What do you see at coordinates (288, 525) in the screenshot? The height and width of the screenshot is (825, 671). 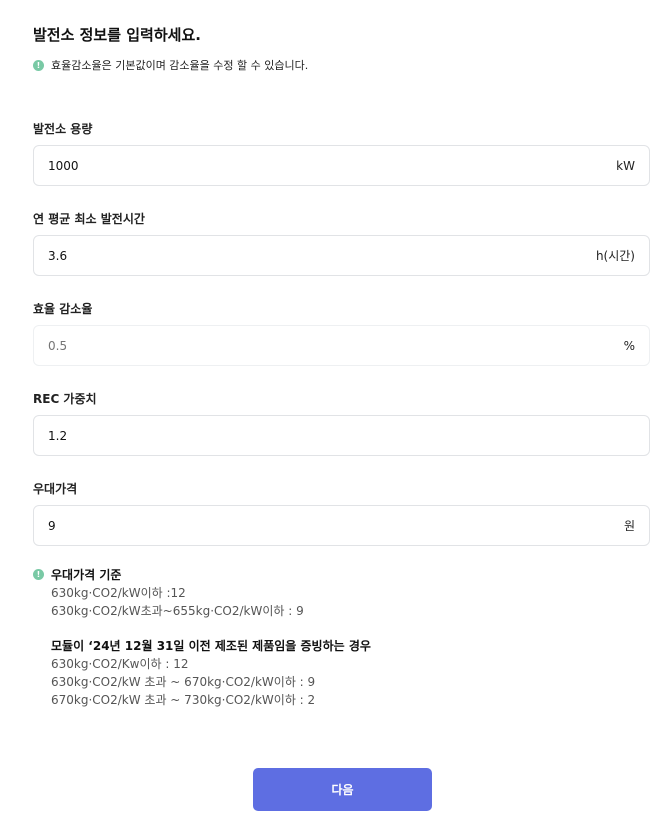 I see `preferential-price-input` at bounding box center [288, 525].